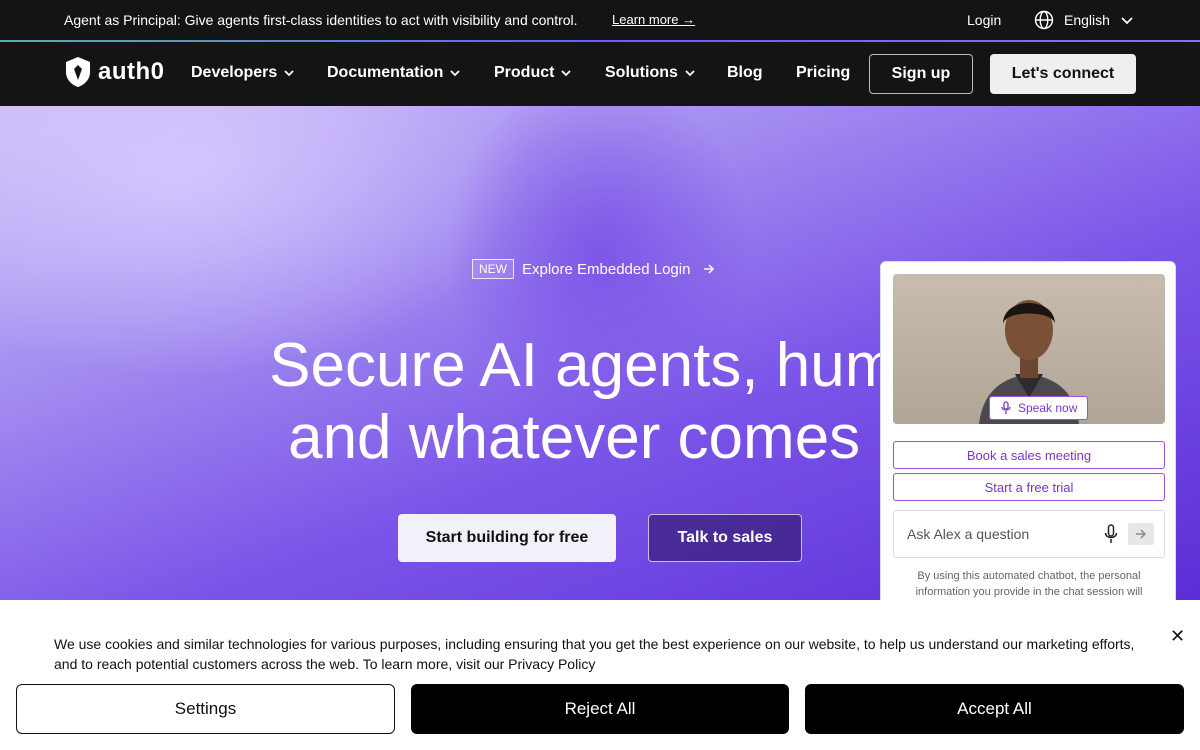 The width and height of the screenshot is (1200, 750). What do you see at coordinates (653, 19) in the screenshot?
I see `learn-more-link: Learn more →` at bounding box center [653, 19].